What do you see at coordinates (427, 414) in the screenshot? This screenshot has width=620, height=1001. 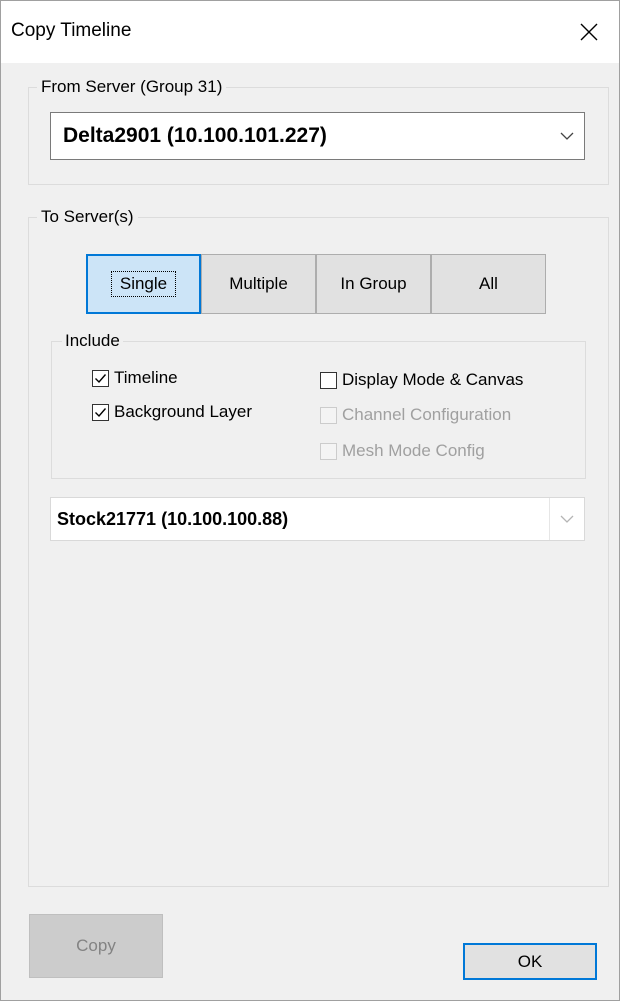 I see `channel-configuration-label: Channel Configuration` at bounding box center [427, 414].